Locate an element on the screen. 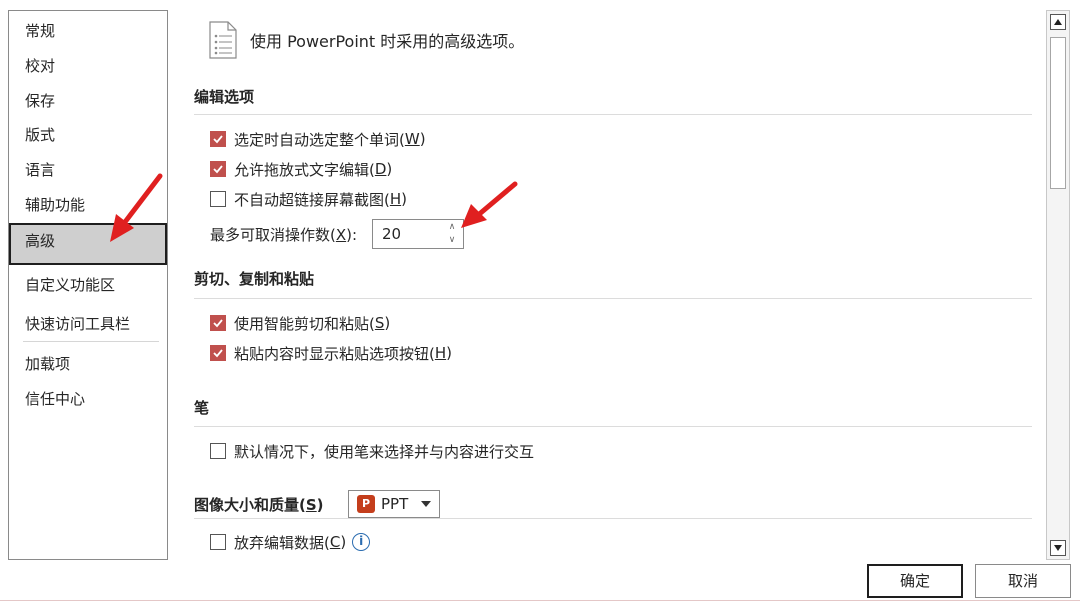 Image resolution: width=1080 pixels, height=609 pixels. option-label: 允许拖放式文字编辑( is located at coordinates (304, 169).